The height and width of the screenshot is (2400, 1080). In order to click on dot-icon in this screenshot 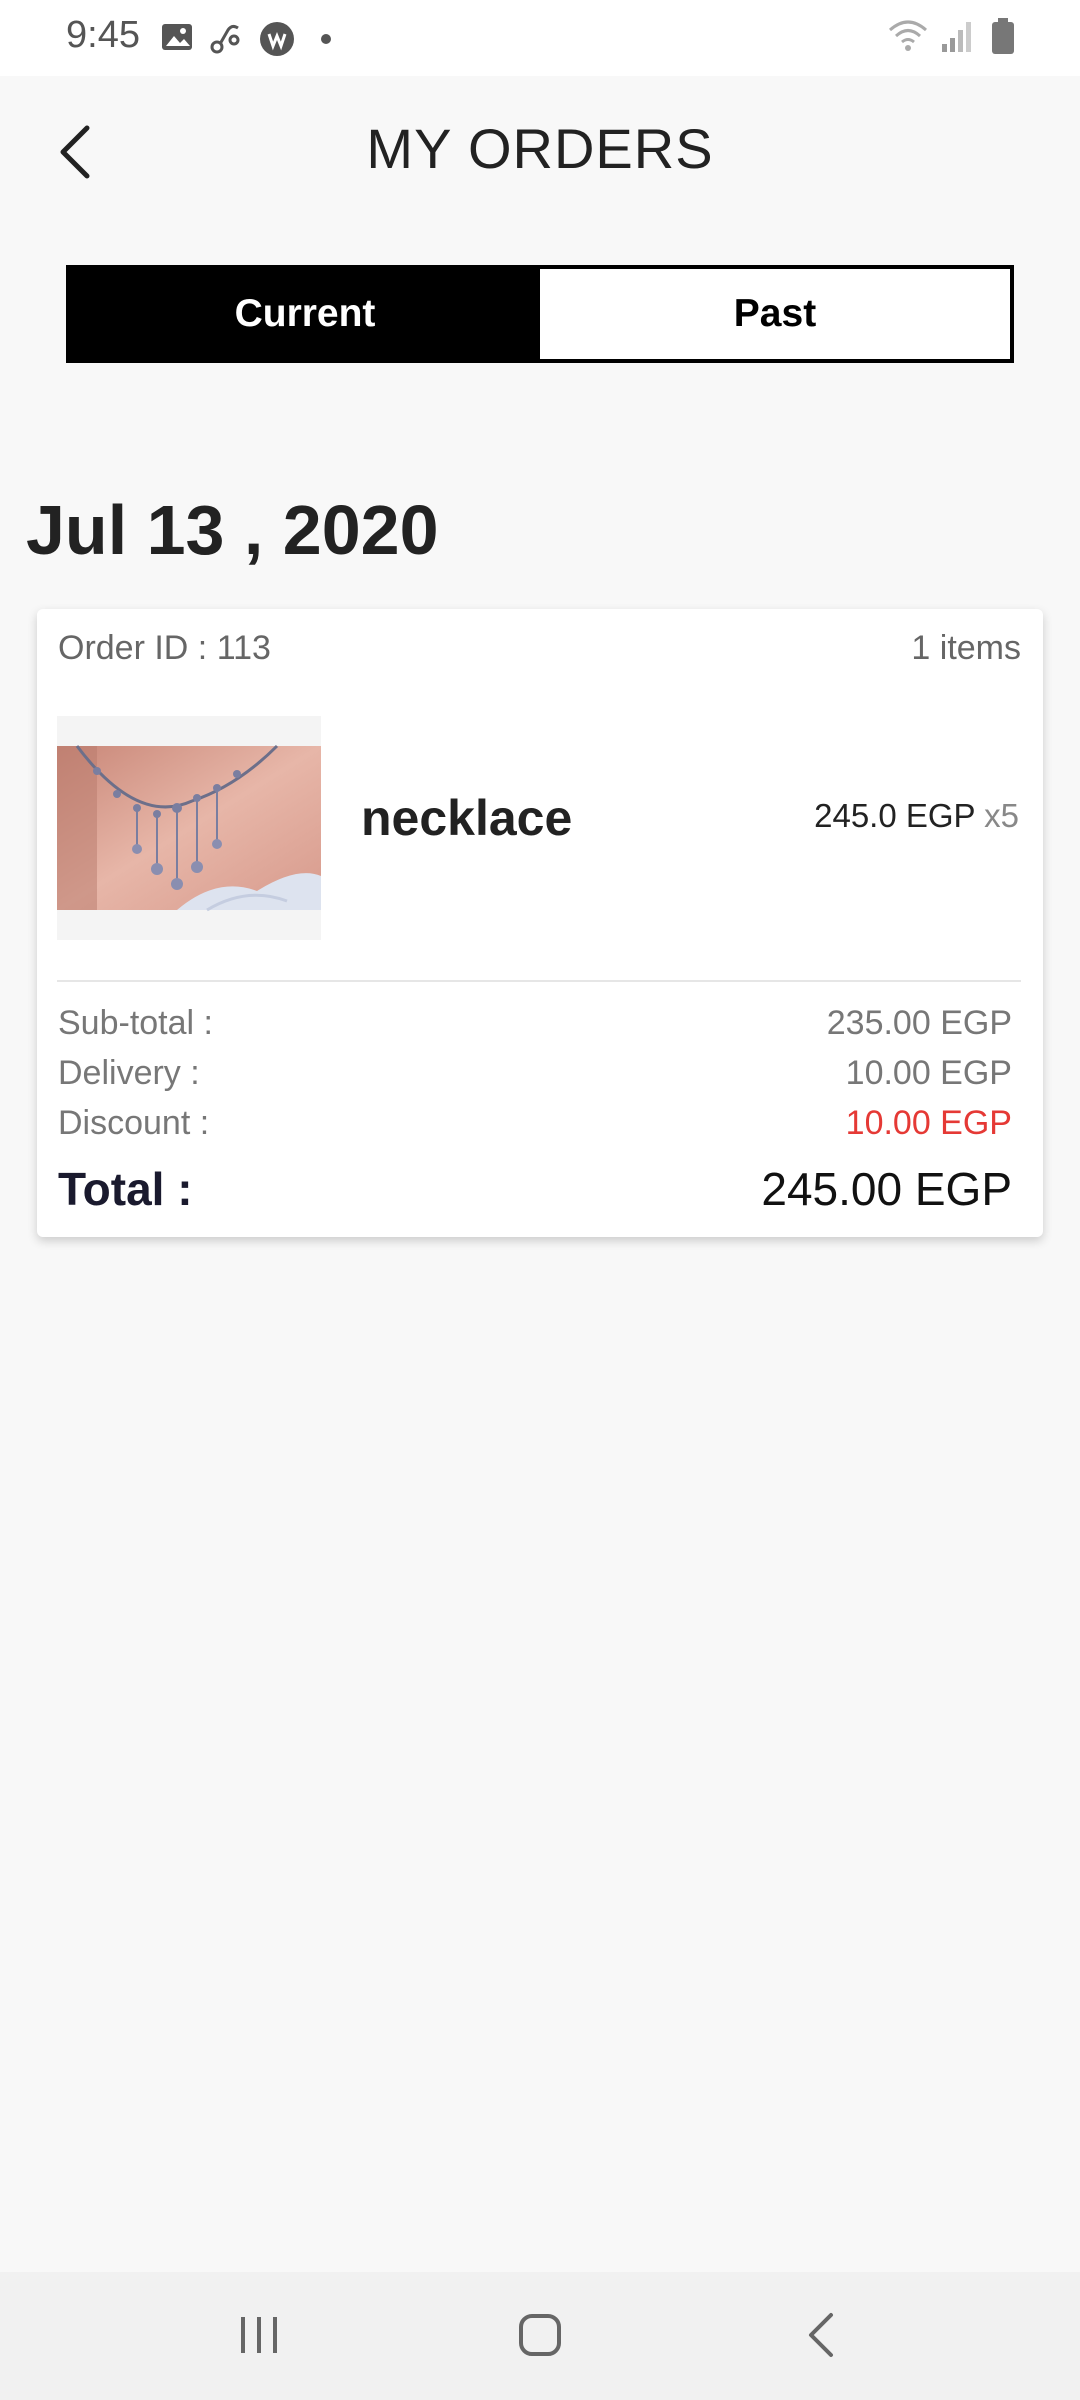, I will do `click(326, 41)`.